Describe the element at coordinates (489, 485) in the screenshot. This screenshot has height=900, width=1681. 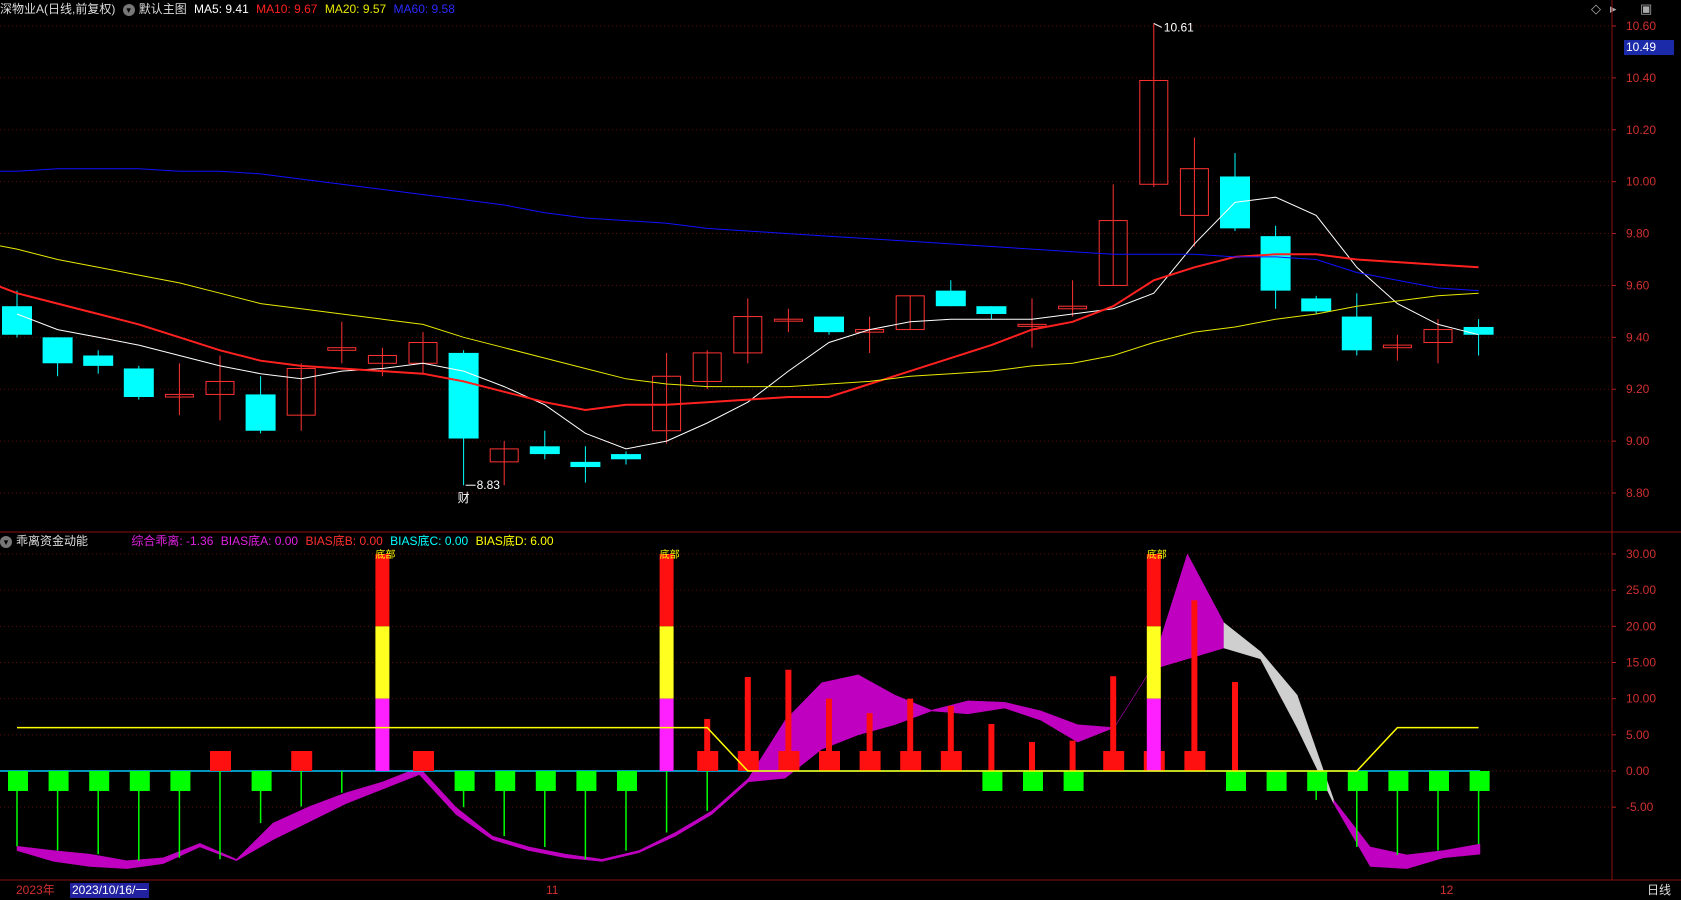
I see `low-price-label: 8.83` at that location.